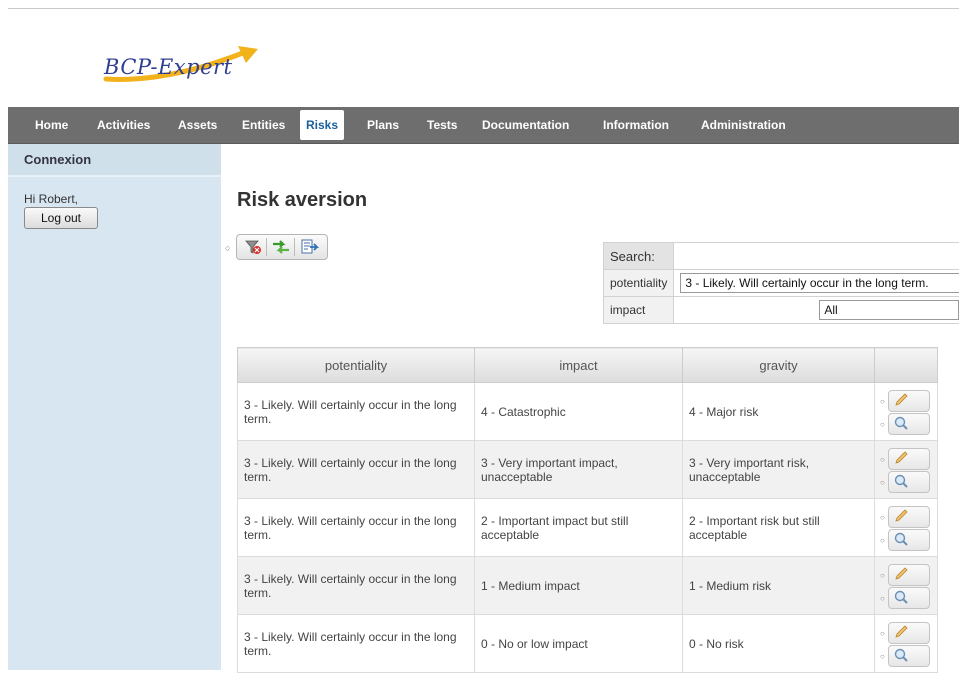  What do you see at coordinates (778, 365) in the screenshot?
I see `column-header-gravity: gravity` at bounding box center [778, 365].